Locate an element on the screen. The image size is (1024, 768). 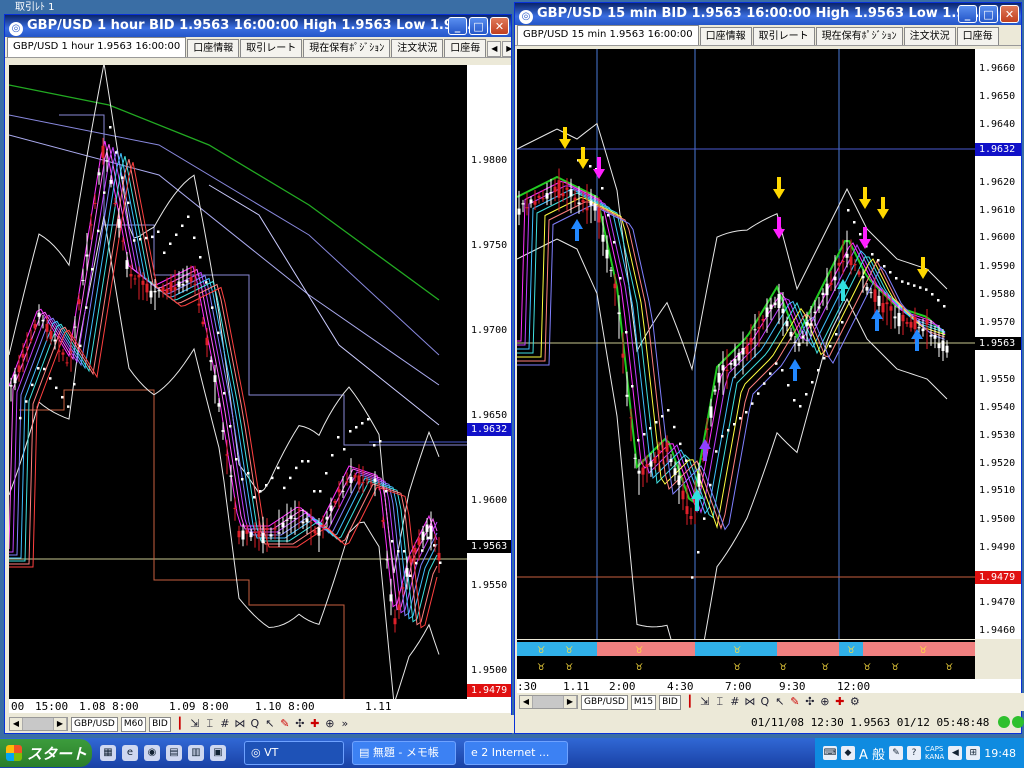
folder-icon: ▤ is located at coordinates (174, 753).